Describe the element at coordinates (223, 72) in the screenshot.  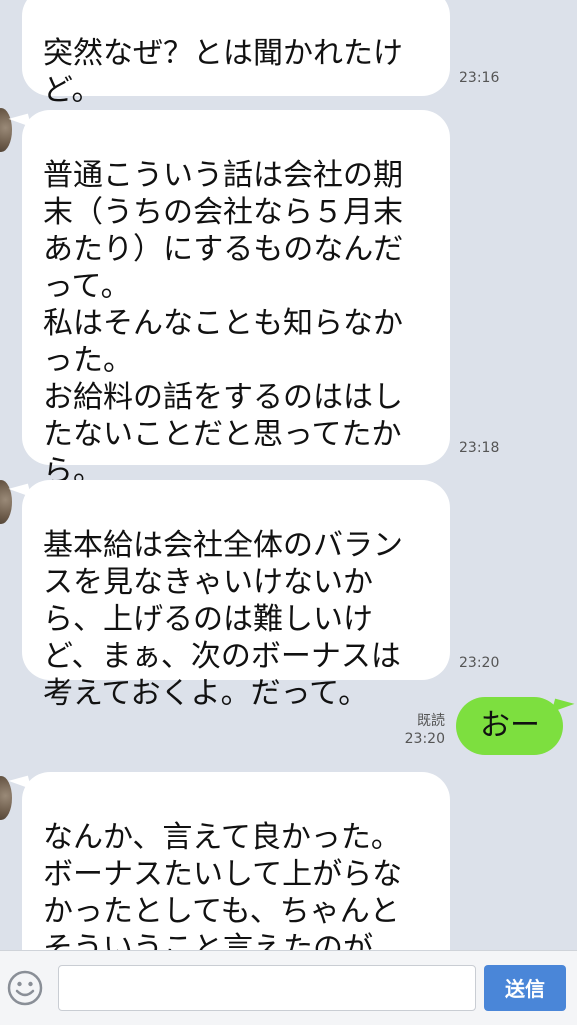
I see `message-text: 突然なぜ？とは聞かれたけ ど。` at that location.